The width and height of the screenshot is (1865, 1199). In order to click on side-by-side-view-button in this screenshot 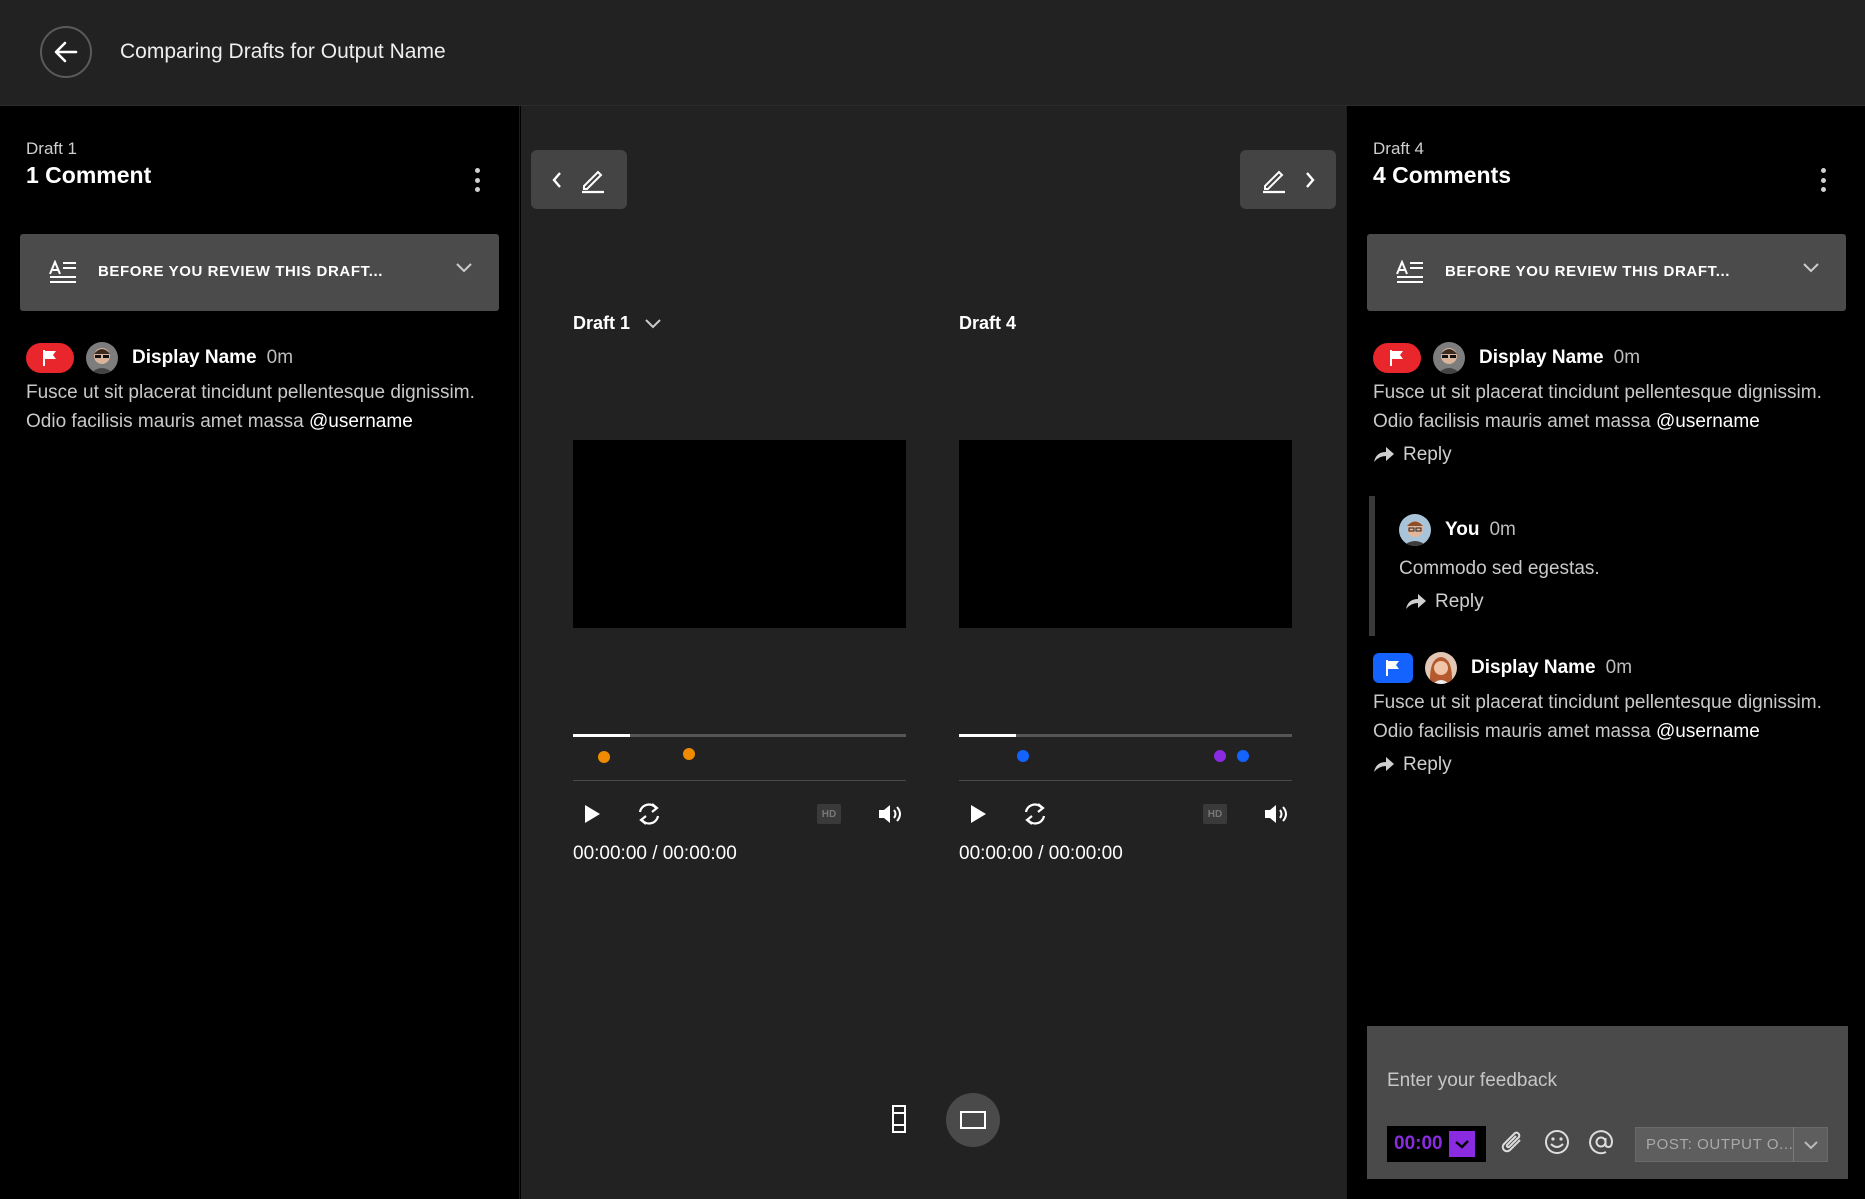, I will do `click(973, 1120)`.